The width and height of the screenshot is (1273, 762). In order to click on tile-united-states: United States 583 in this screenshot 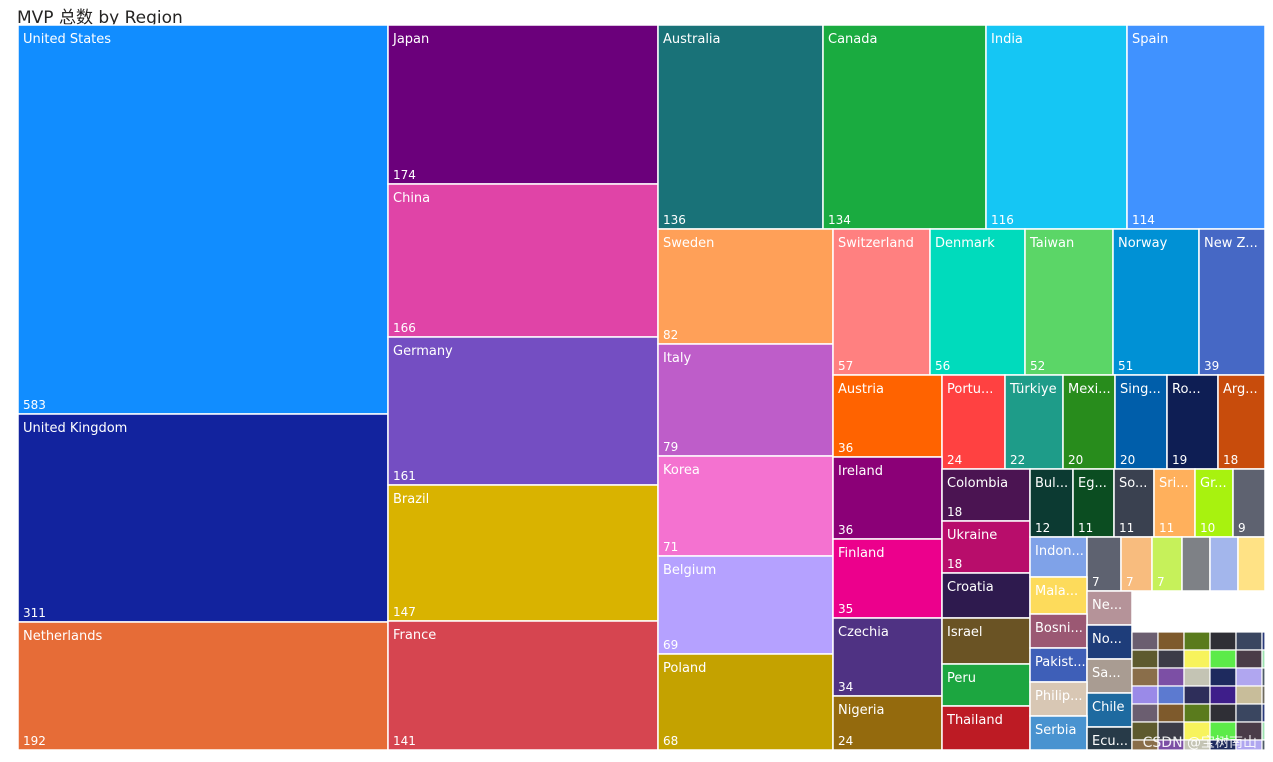, I will do `click(203, 219)`.